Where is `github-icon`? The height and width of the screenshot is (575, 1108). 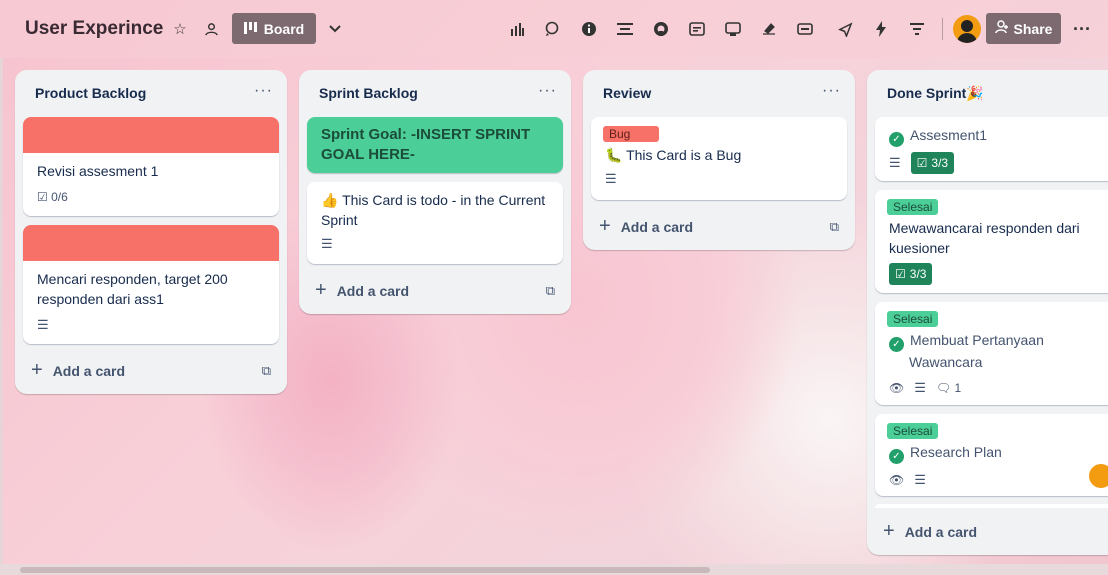
github-icon is located at coordinates (661, 29).